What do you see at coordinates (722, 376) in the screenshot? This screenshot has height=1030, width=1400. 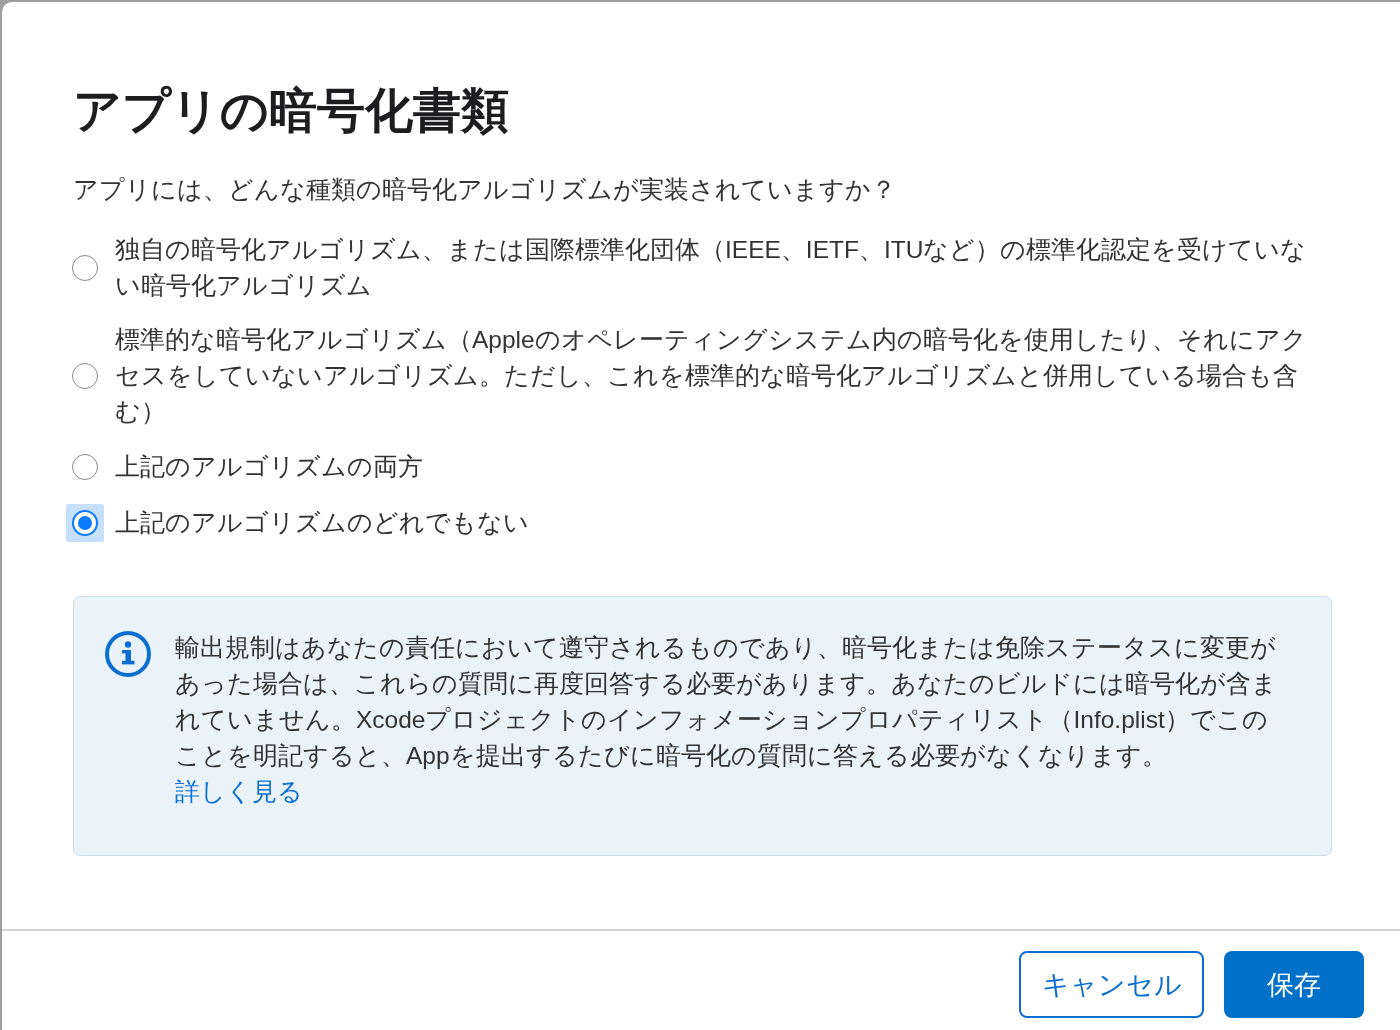 I see `option-label: 標準的な暗号化アルゴリズム（Appleのオペレーティングシステム内の暗号化を使用したり、それにアクセスをしていないアルゴリズム。ただし、これを標準的な暗号化アルゴリズムと併用している場合も含む）` at bounding box center [722, 376].